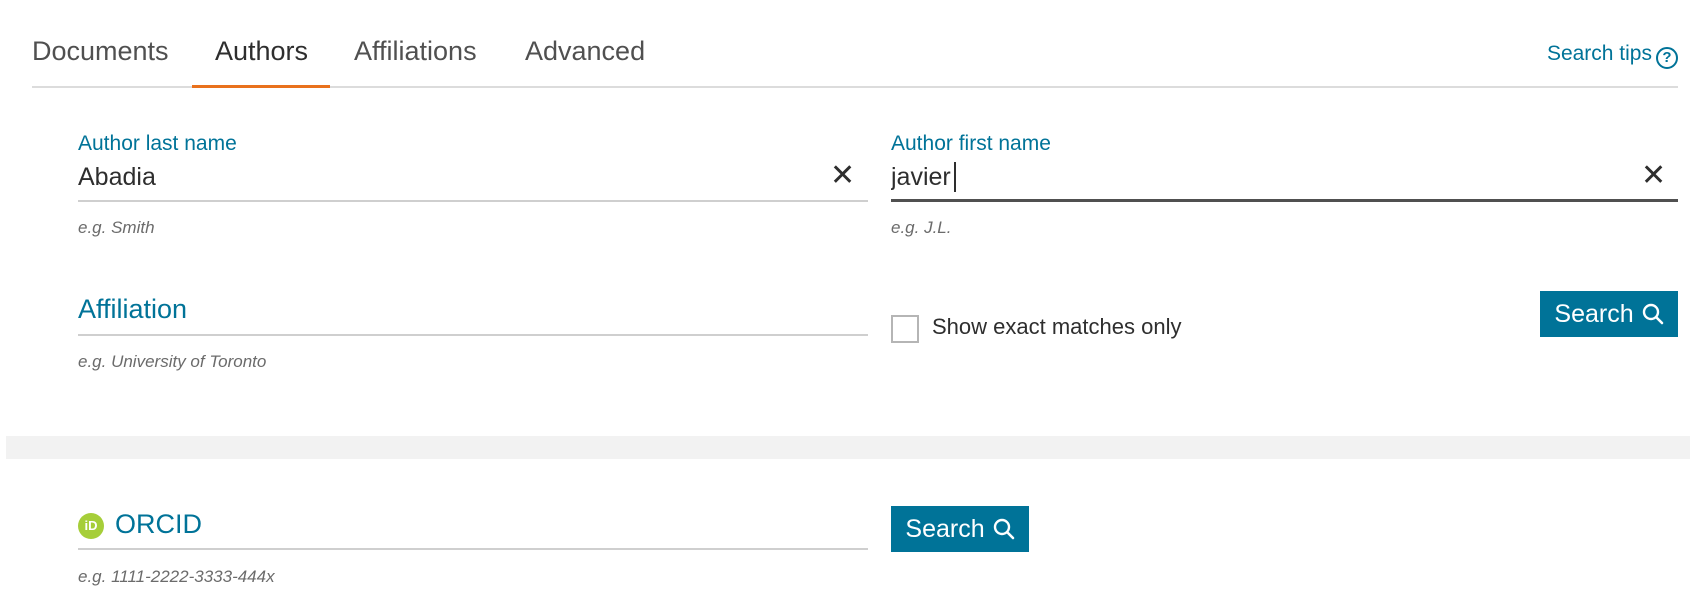 The image size is (1690, 589). Describe the element at coordinates (945, 528) in the screenshot. I see `orcid-search-button-label: Search` at that location.